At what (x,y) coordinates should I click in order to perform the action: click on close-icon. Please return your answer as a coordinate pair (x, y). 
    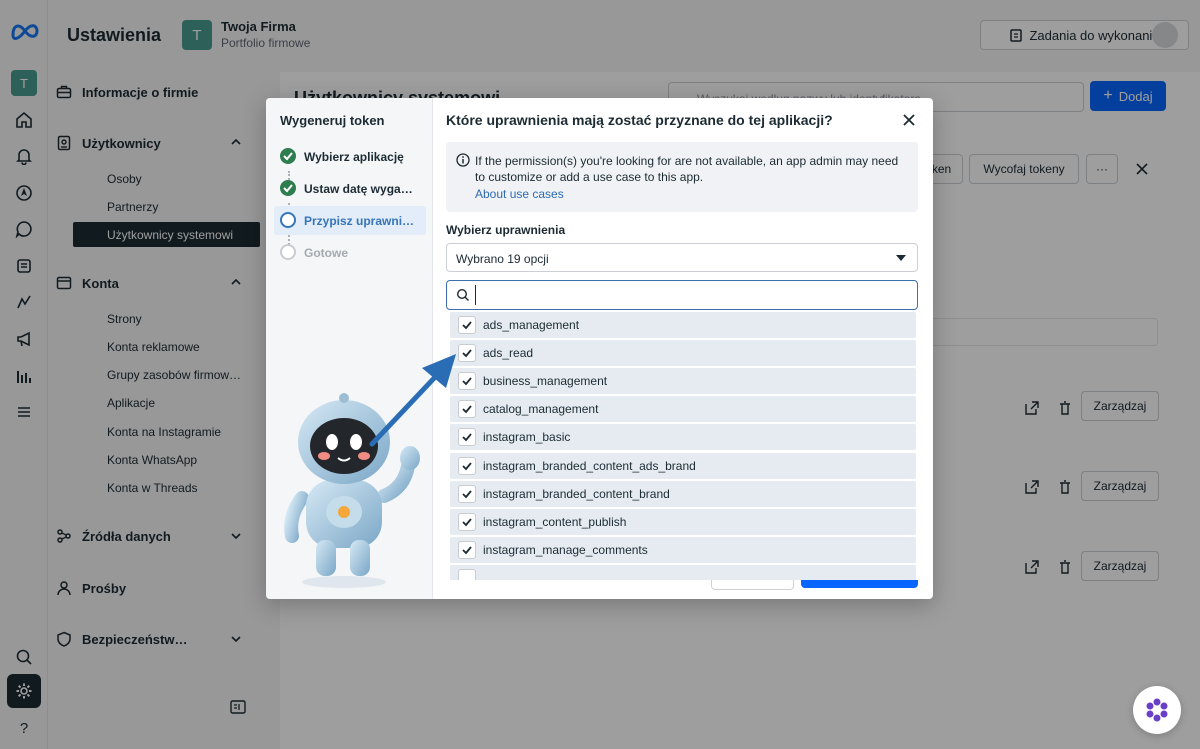
    Looking at the image, I should click on (909, 120).